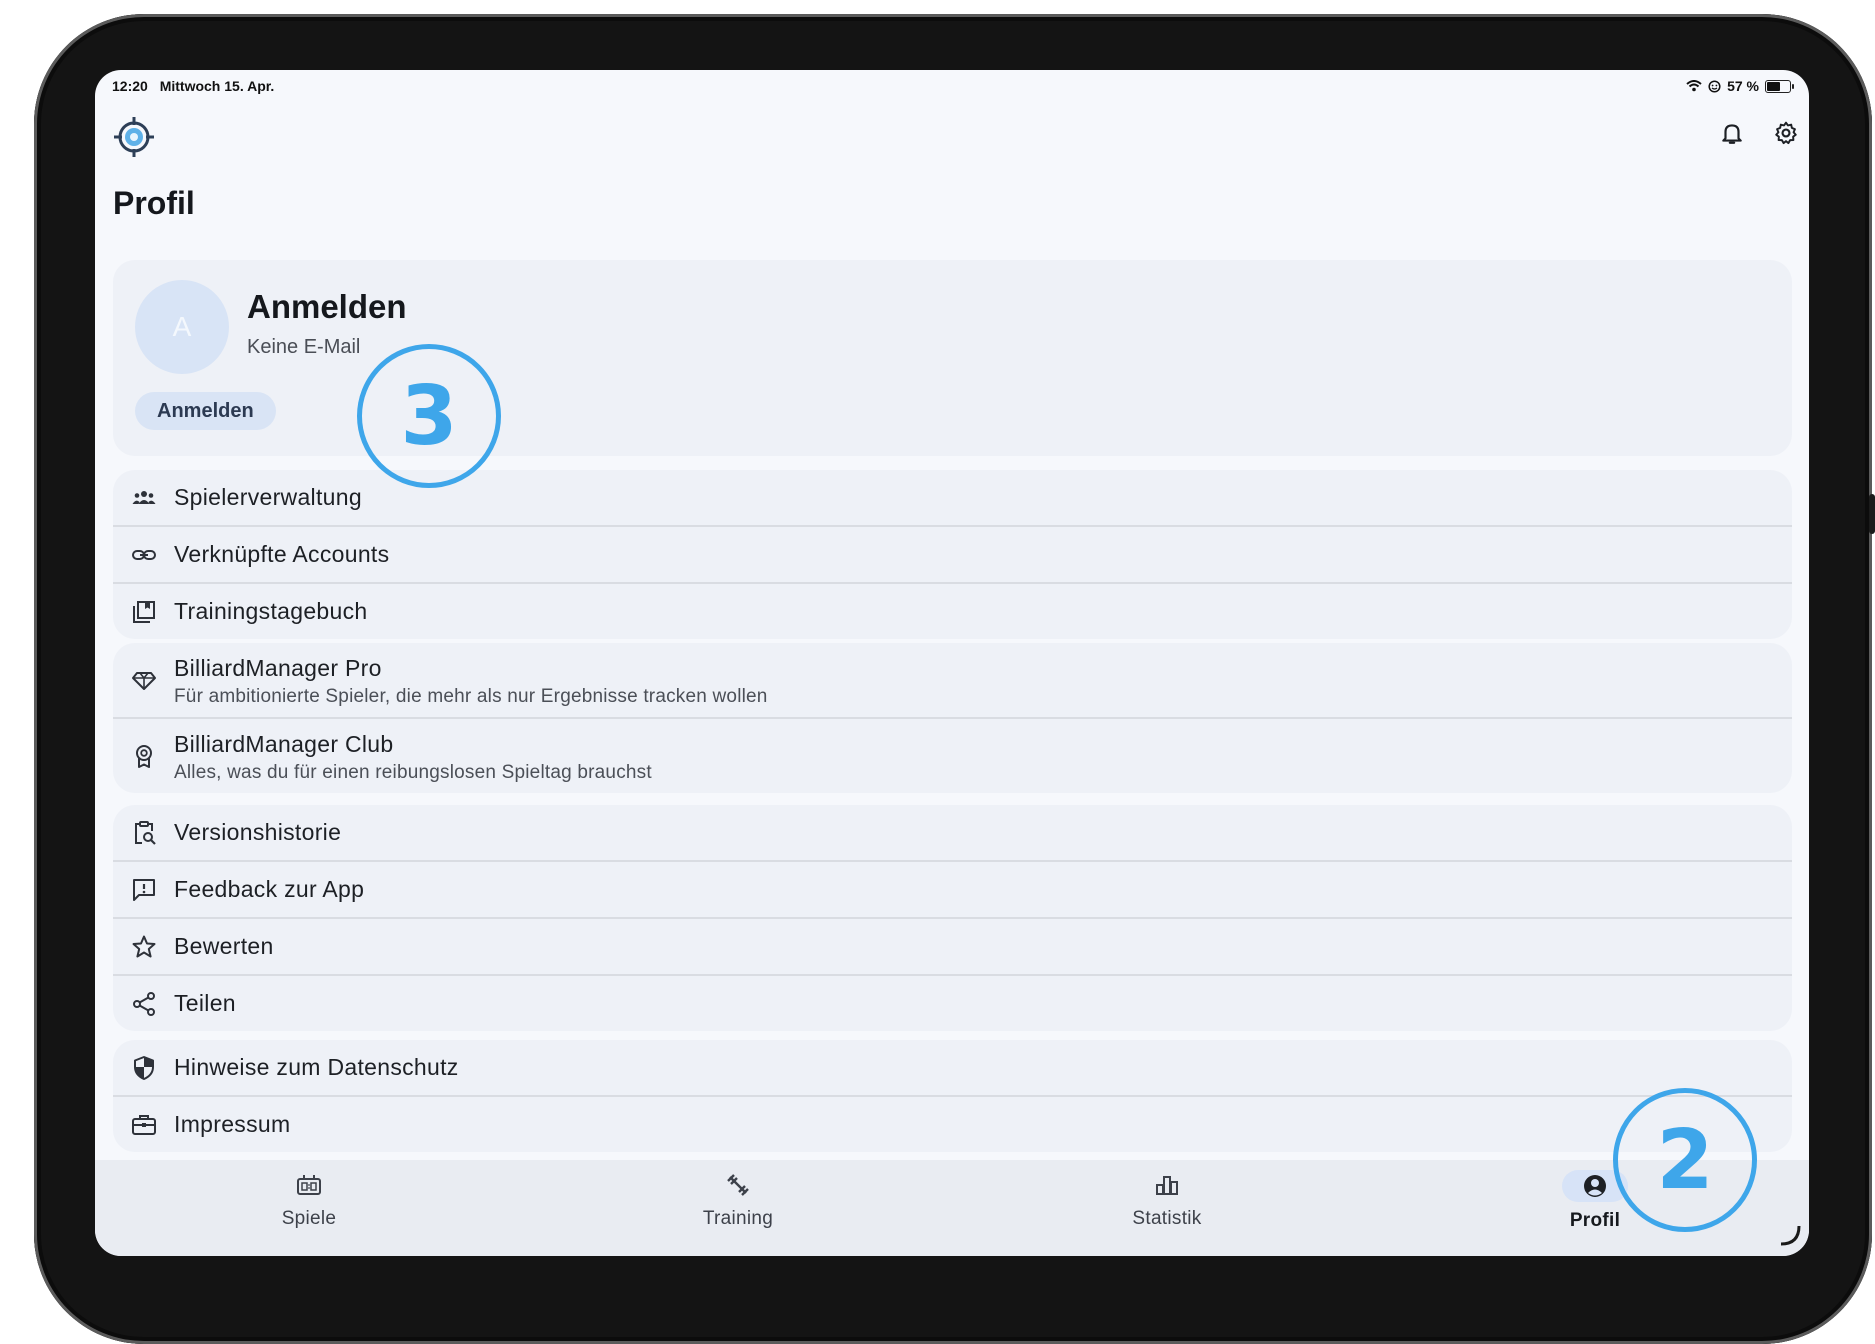 Image resolution: width=1875 pixels, height=1344 pixels. What do you see at coordinates (1167, 1200) in the screenshot?
I see `tab-statistik: Statistik` at bounding box center [1167, 1200].